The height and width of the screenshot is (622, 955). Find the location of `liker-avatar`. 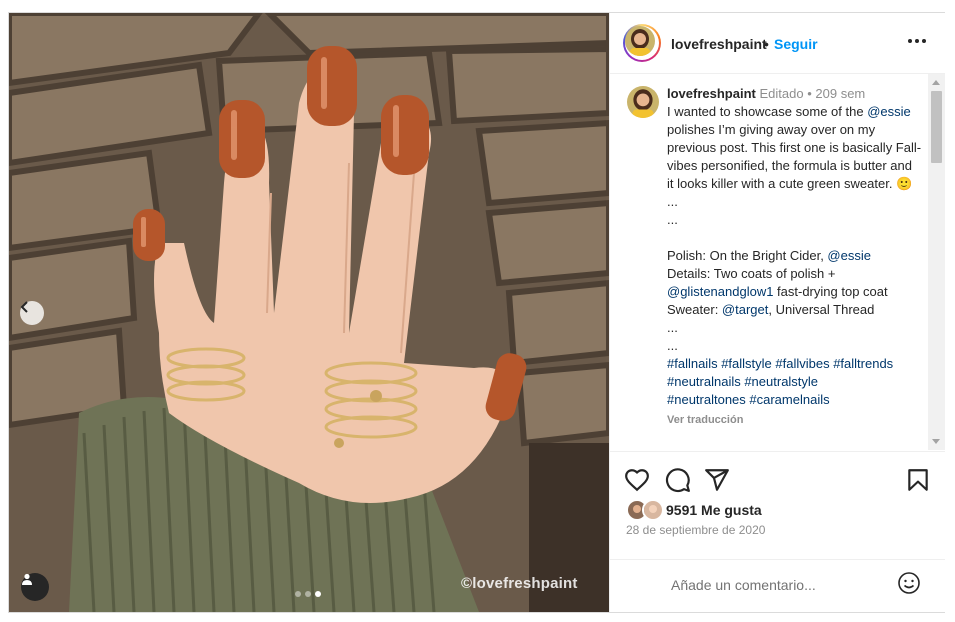

liker-avatar is located at coordinates (653, 510).